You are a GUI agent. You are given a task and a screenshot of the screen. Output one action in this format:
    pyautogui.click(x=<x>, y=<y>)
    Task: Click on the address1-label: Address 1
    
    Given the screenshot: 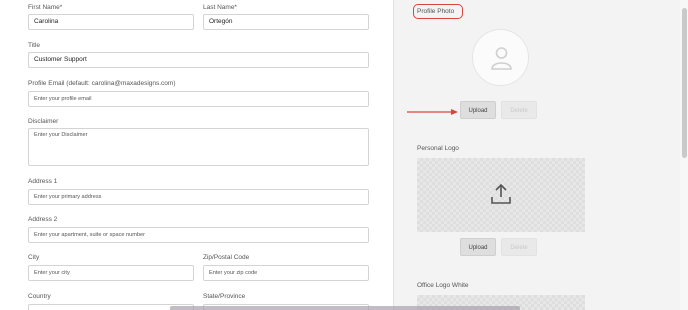 What is the action you would take?
    pyautogui.click(x=43, y=181)
    